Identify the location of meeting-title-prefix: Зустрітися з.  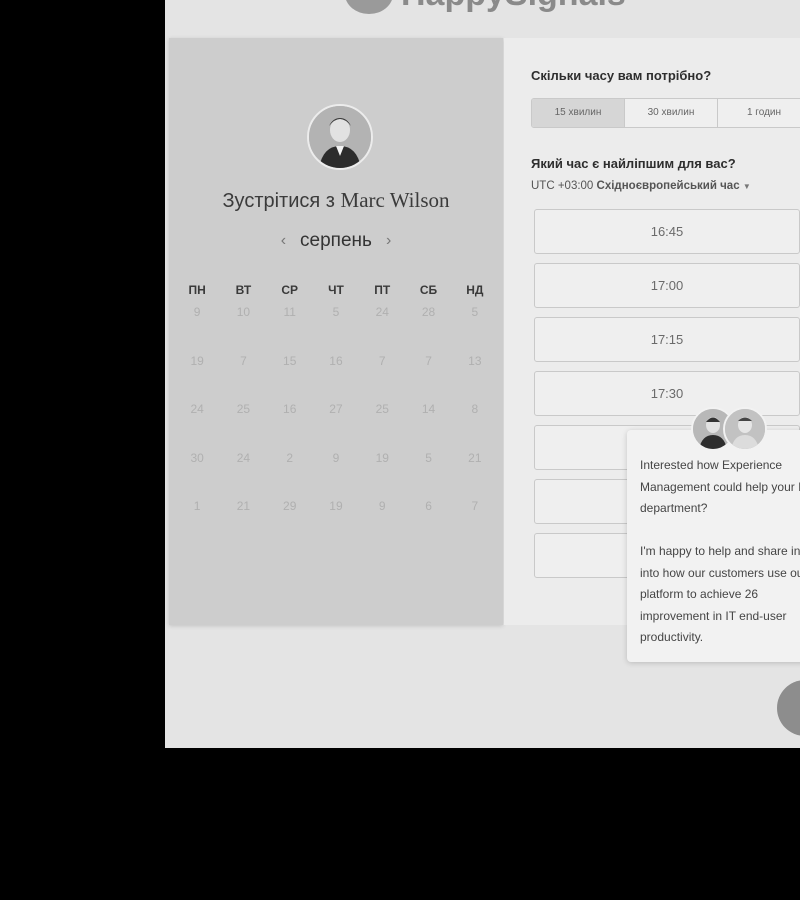
(278, 201).